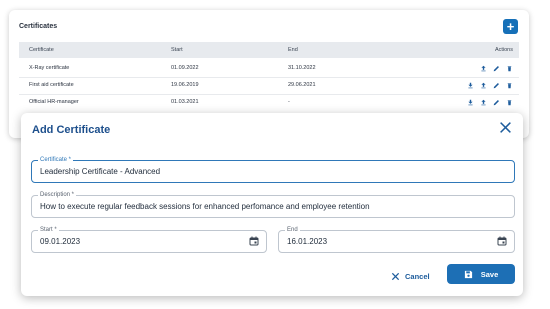 The width and height of the screenshot is (550, 309). I want to click on save-button: Save, so click(481, 274).